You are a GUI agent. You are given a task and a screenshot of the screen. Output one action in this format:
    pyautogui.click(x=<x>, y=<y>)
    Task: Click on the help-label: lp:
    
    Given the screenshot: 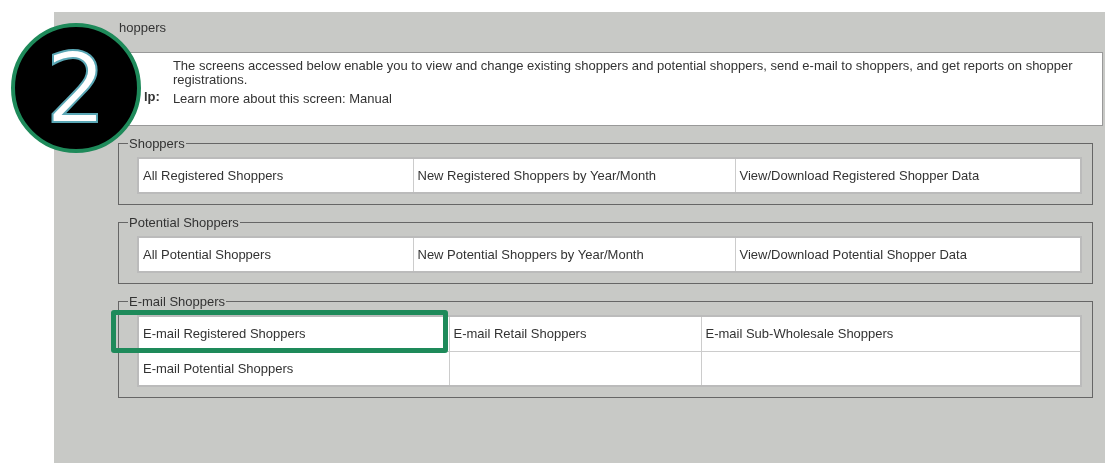 What is the action you would take?
    pyautogui.click(x=152, y=97)
    